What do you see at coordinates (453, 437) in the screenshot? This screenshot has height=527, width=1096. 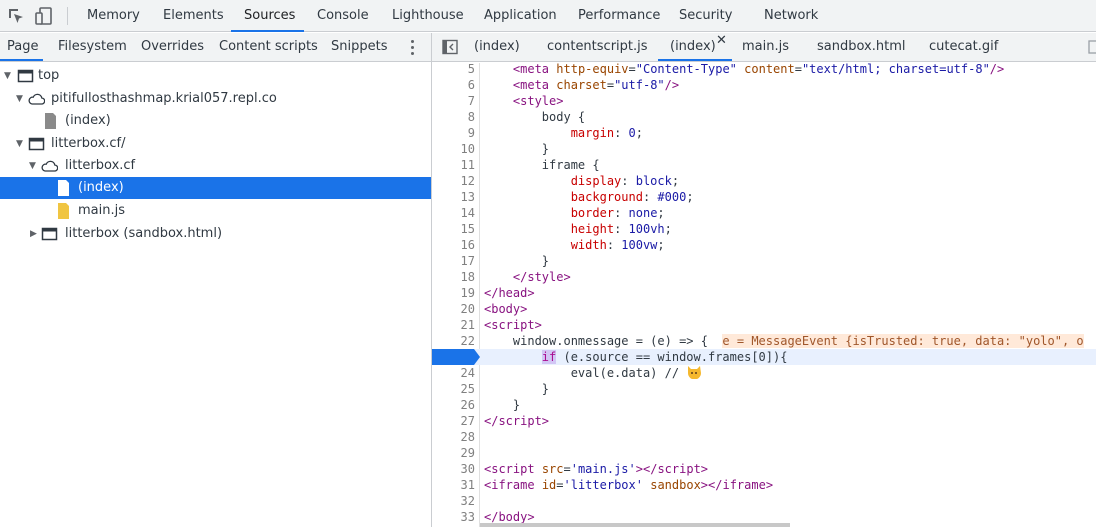 I see `line-number: 28` at bounding box center [453, 437].